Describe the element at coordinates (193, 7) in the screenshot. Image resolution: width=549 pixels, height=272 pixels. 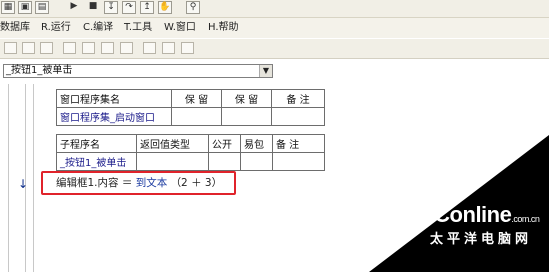
I see `binoculars-icon: ⚲` at that location.